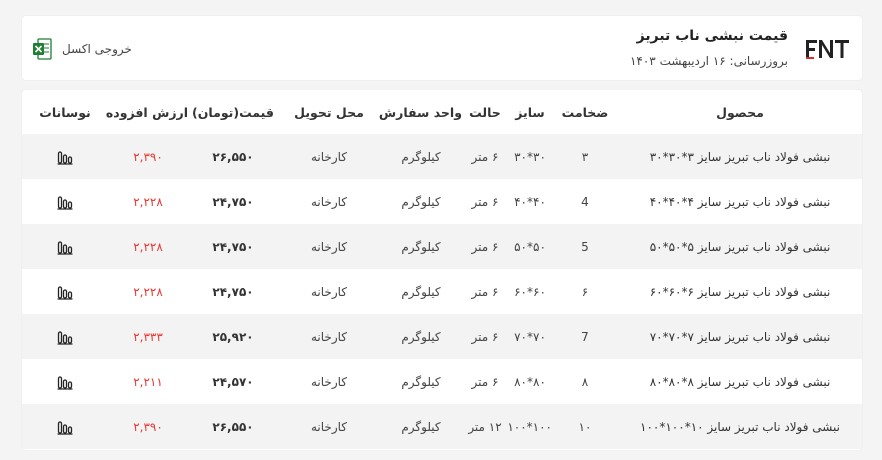 The image size is (882, 460). I want to click on thickness-cell: ۳, so click(585, 156).